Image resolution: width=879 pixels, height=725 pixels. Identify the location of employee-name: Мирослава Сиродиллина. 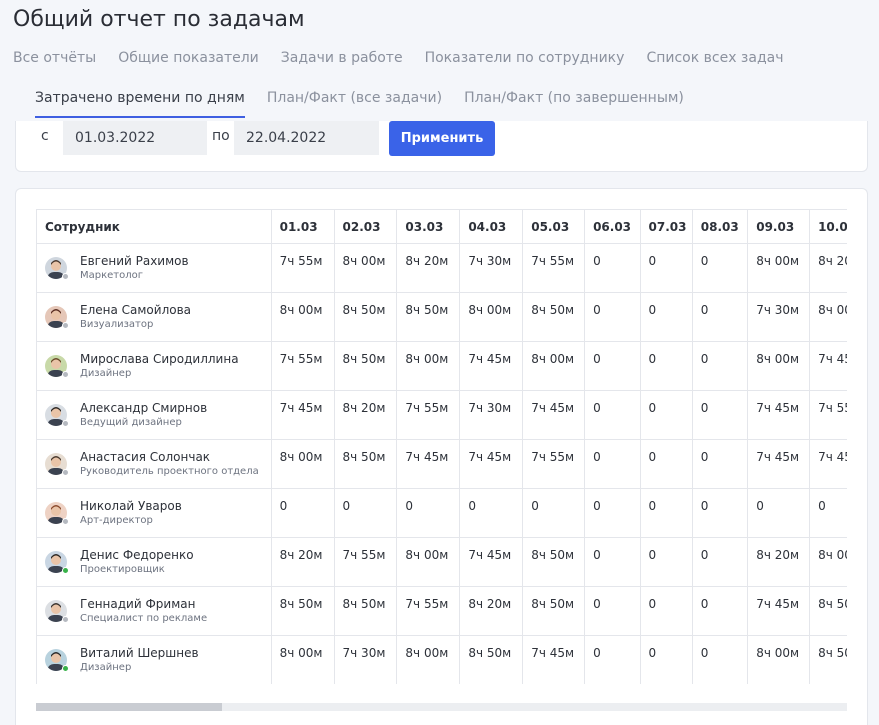
(159, 359).